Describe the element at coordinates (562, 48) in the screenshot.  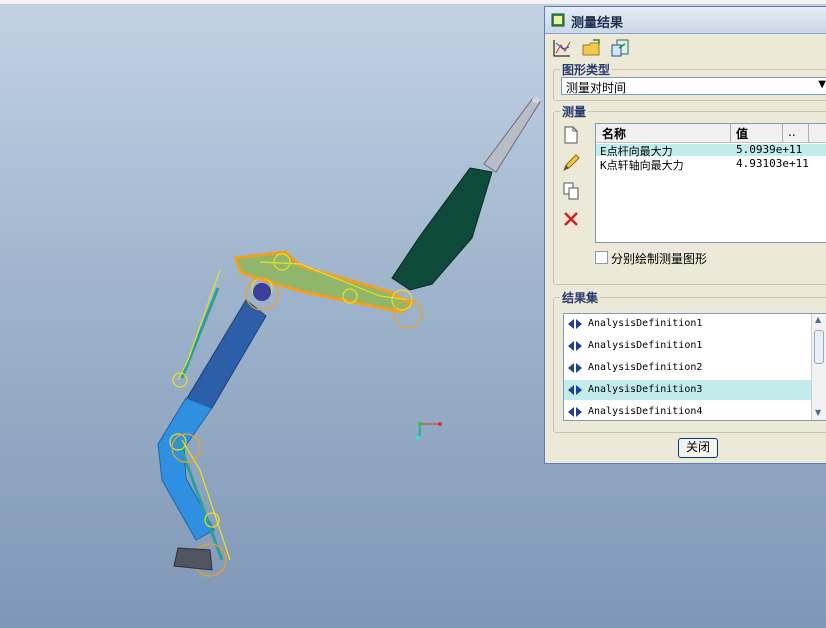
I see `graph-icon` at that location.